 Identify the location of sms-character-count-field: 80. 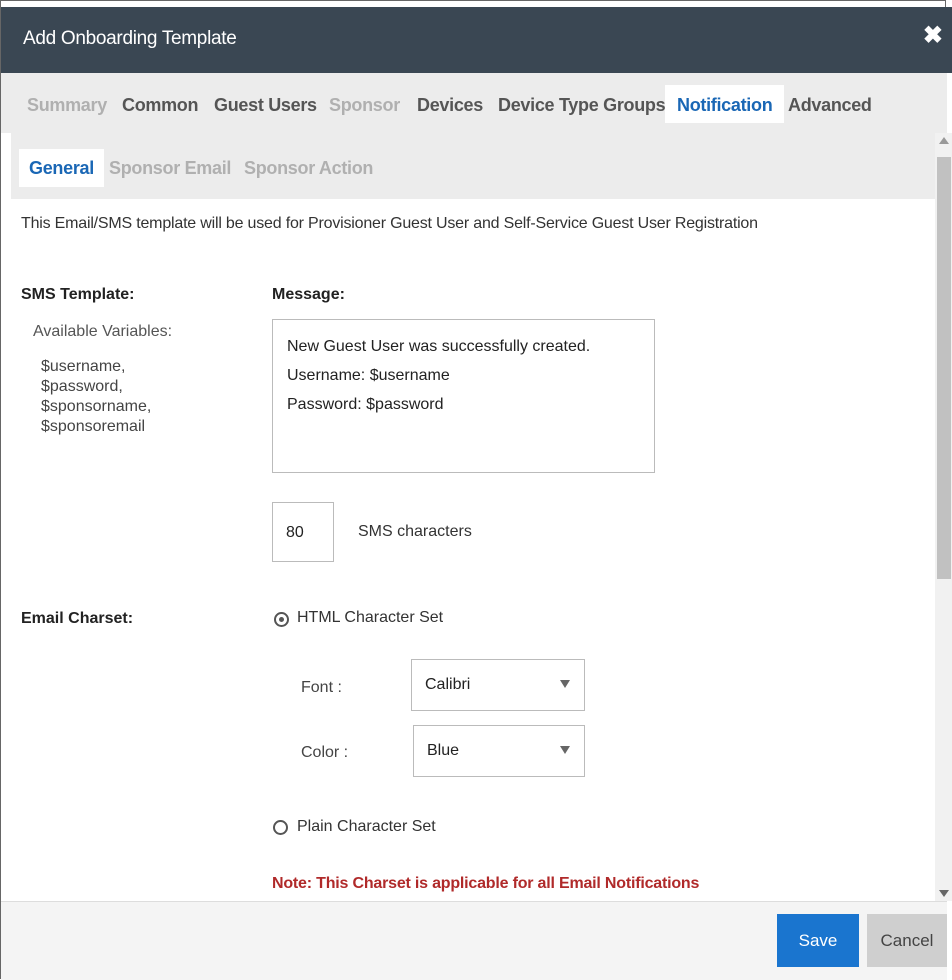
(303, 532).